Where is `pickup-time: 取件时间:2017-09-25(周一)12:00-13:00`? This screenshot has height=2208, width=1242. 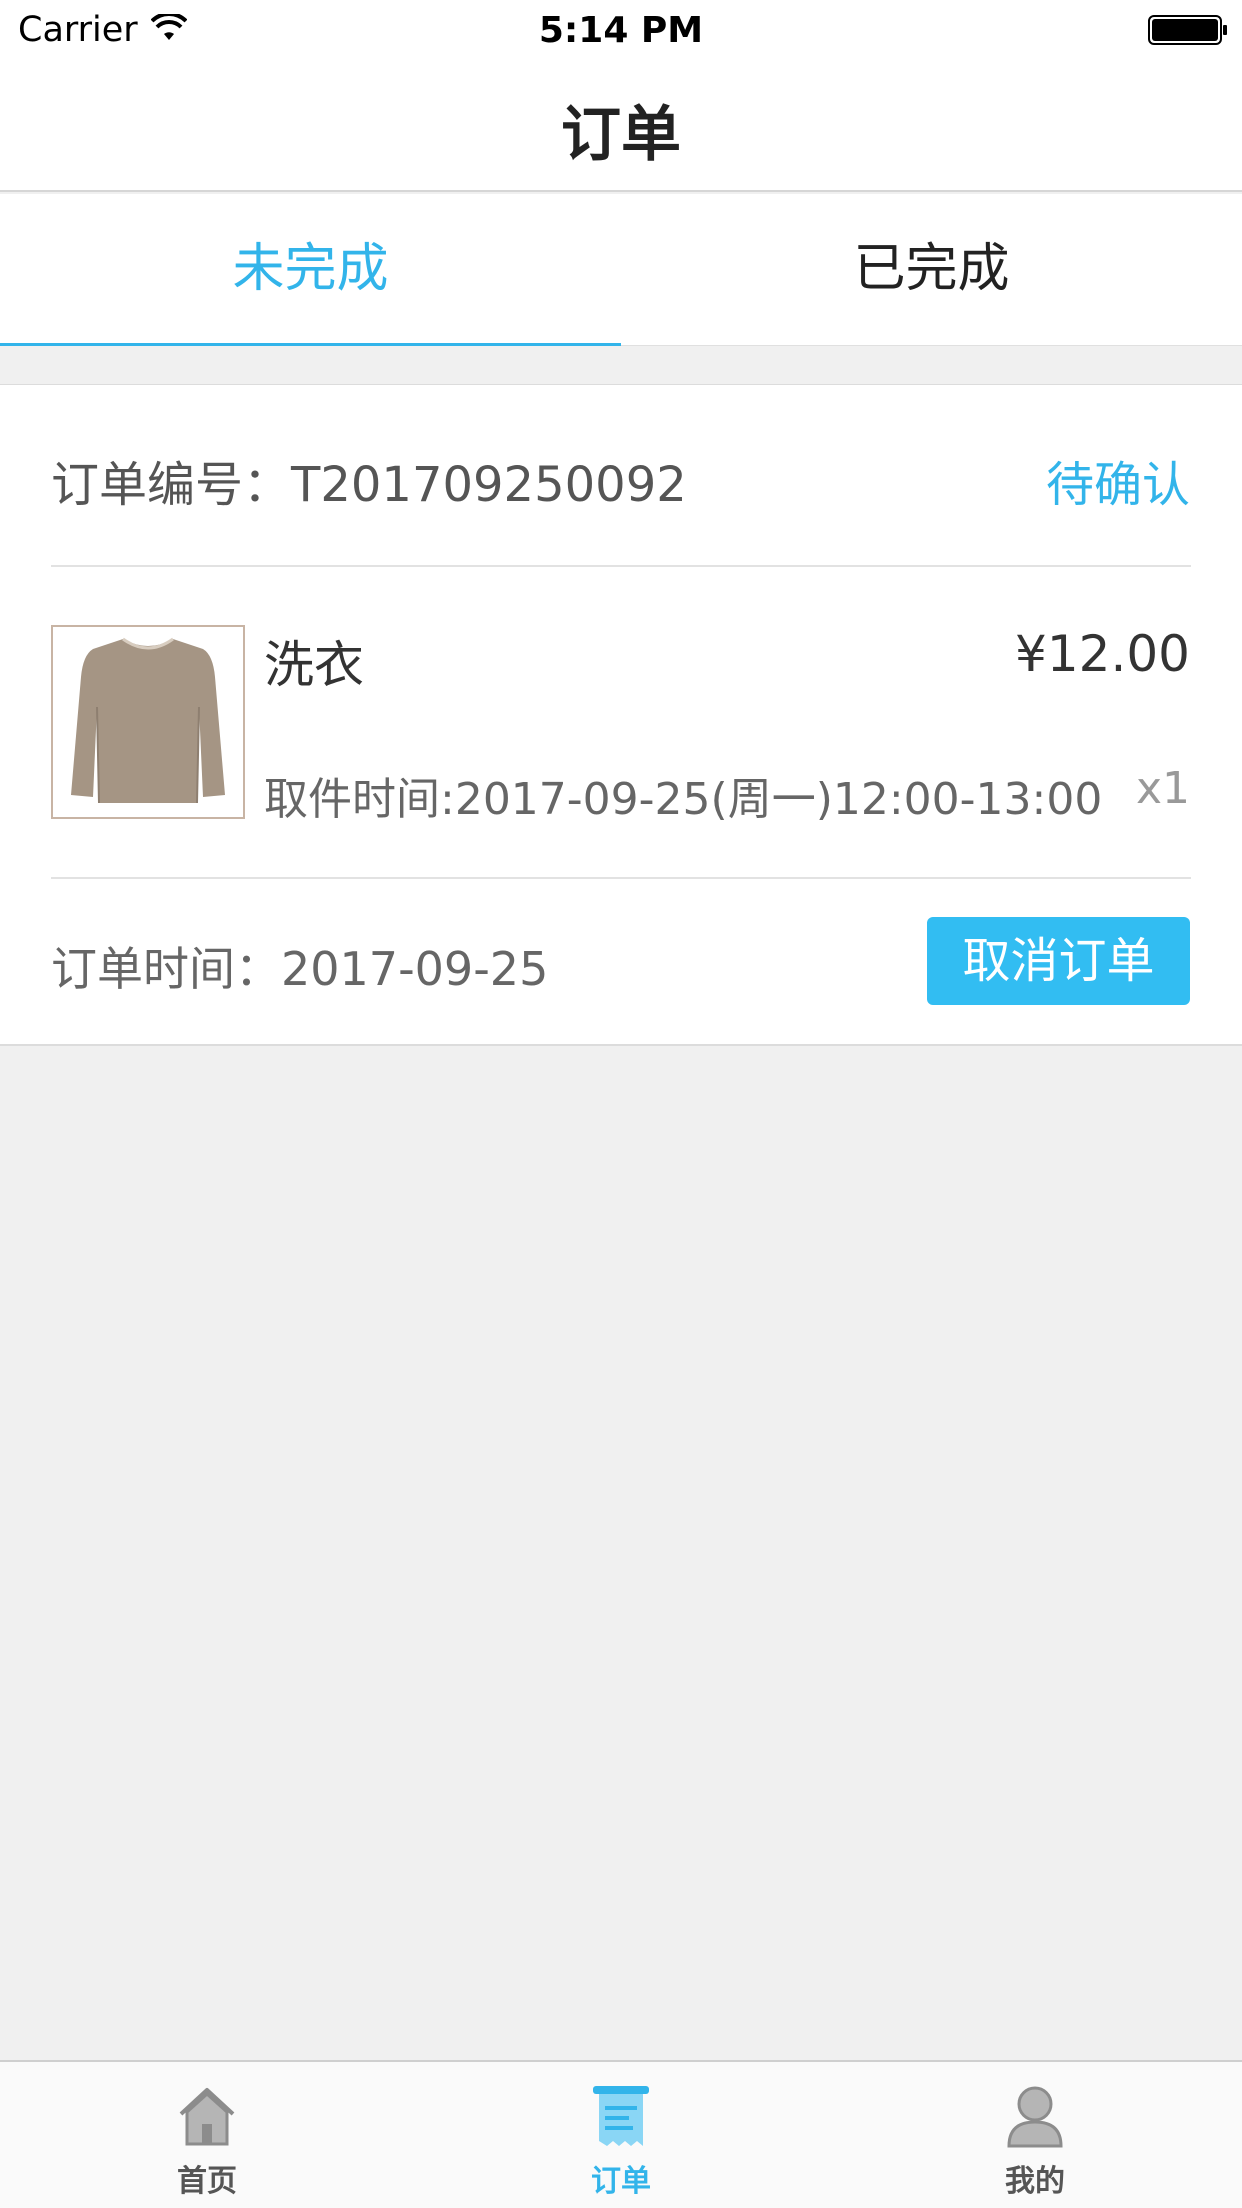 pickup-time: 取件时间:2017-09-25(周一)12:00-13:00 is located at coordinates (683, 799).